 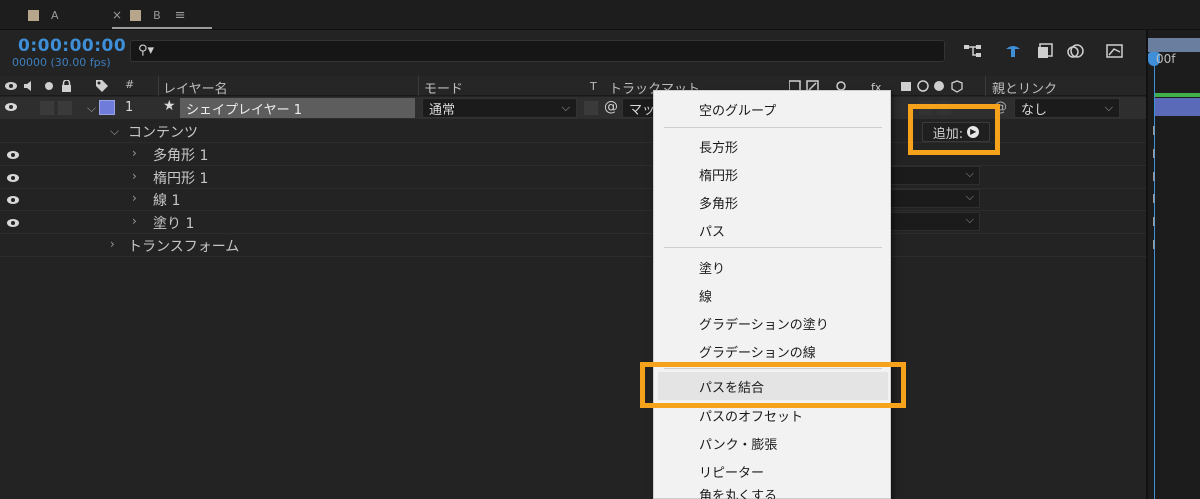 I want to click on merge-paths-highlight, so click(x=773, y=385).